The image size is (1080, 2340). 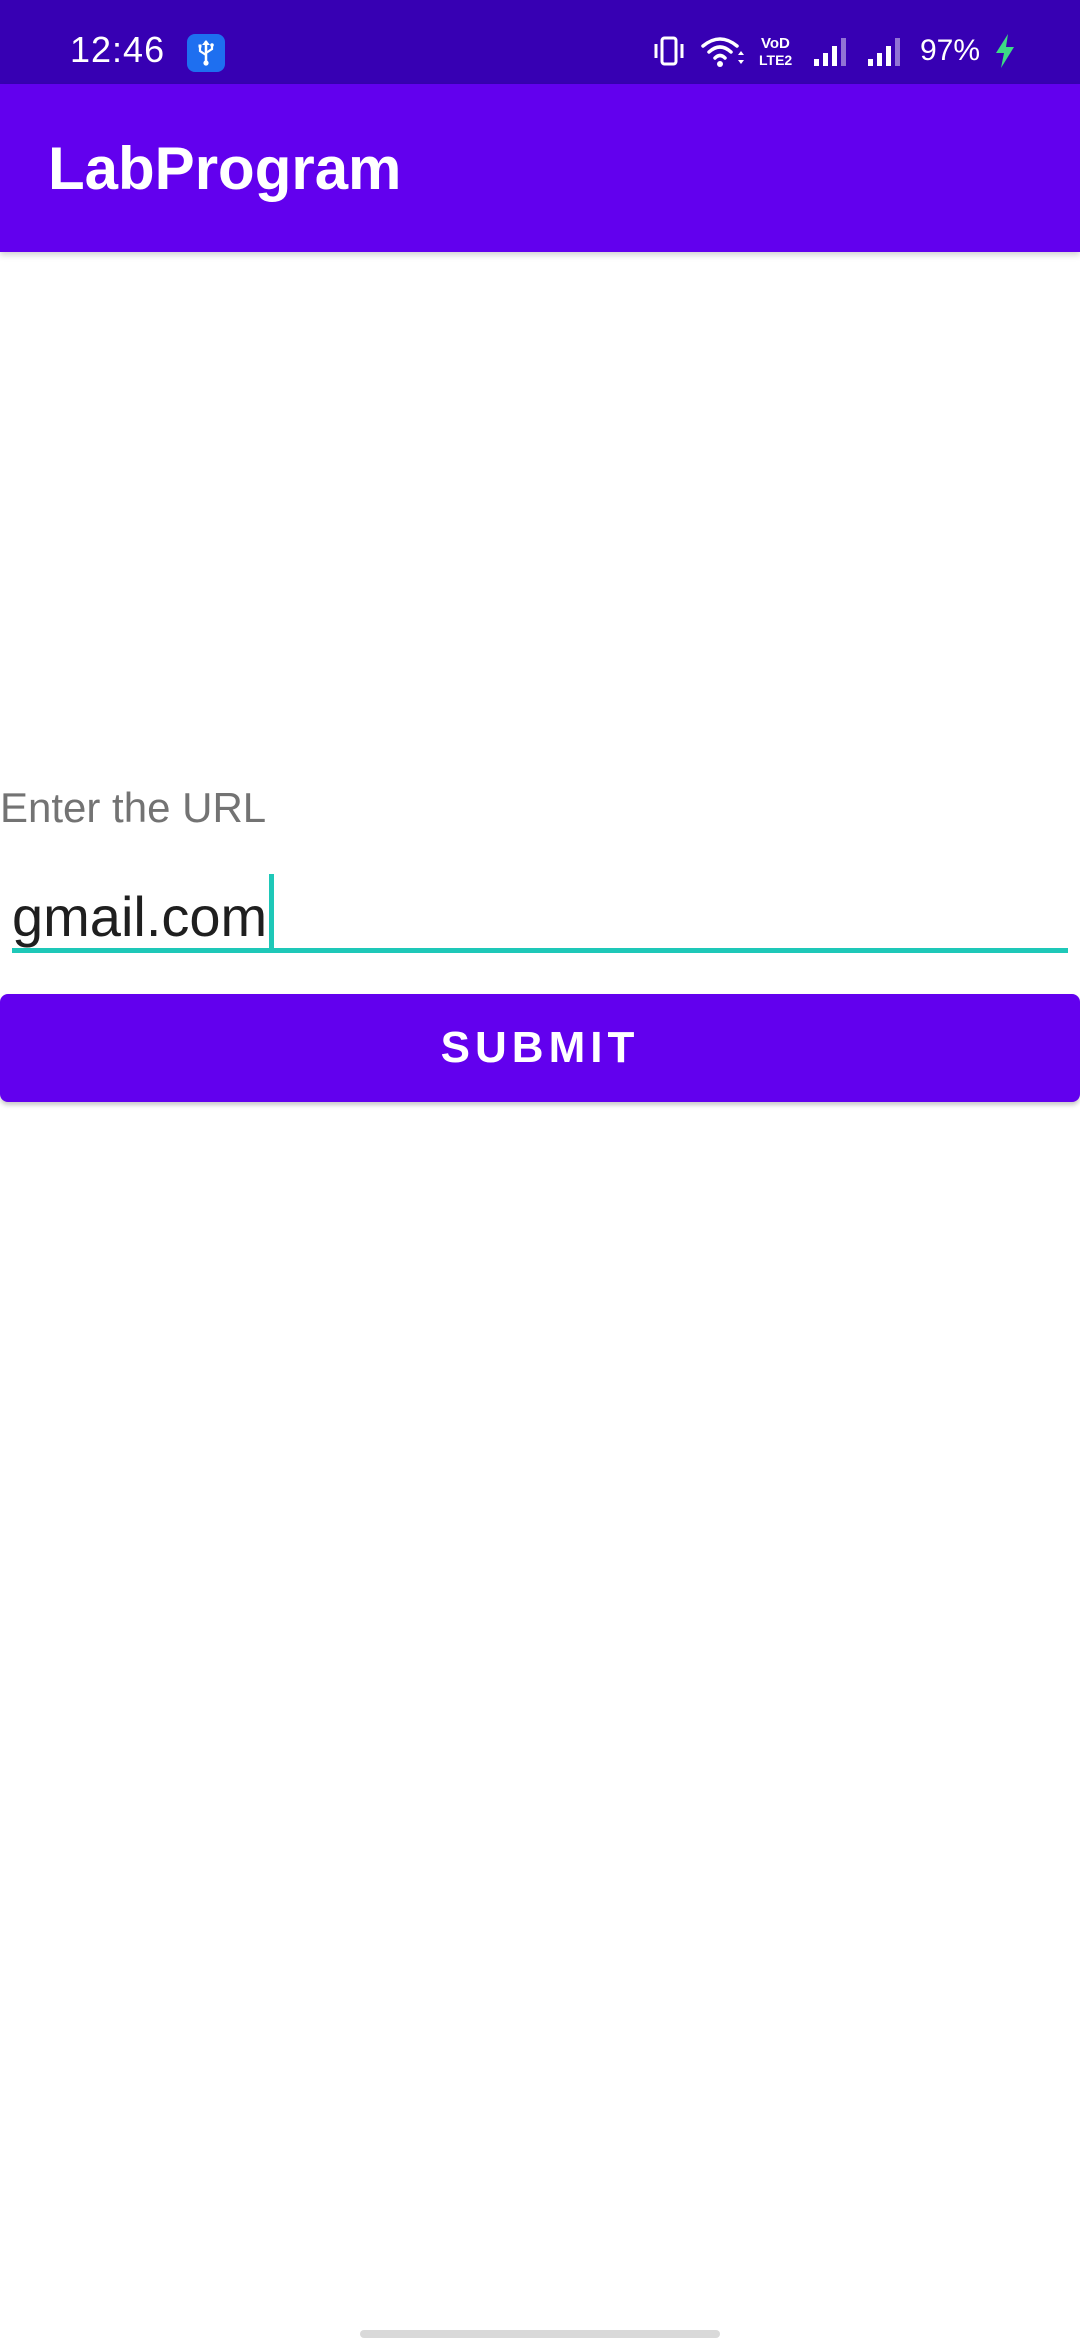 I want to click on url-input-value: gmail.com, so click(x=143, y=912).